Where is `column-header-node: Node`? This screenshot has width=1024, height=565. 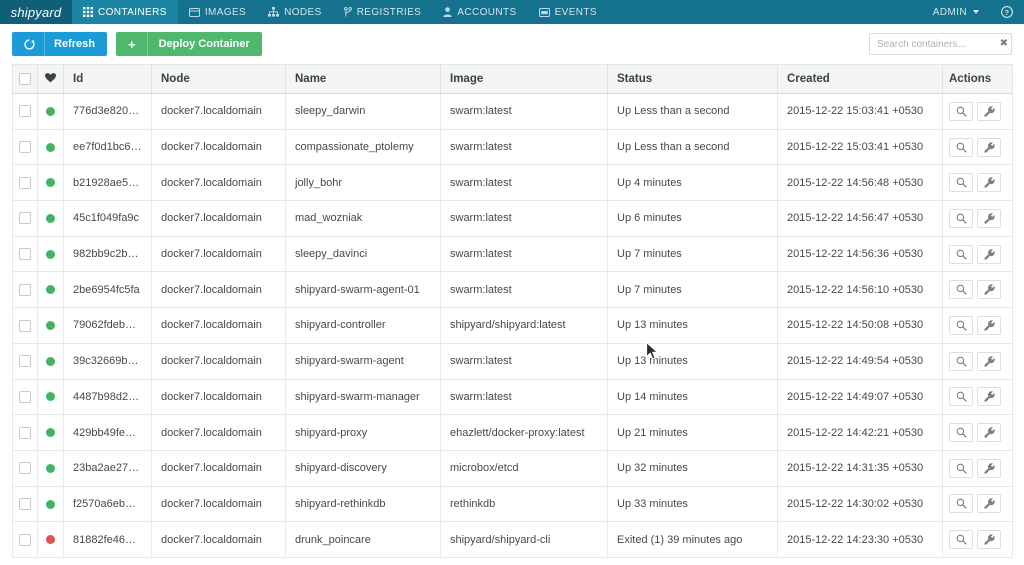
column-header-node: Node is located at coordinates (218, 79).